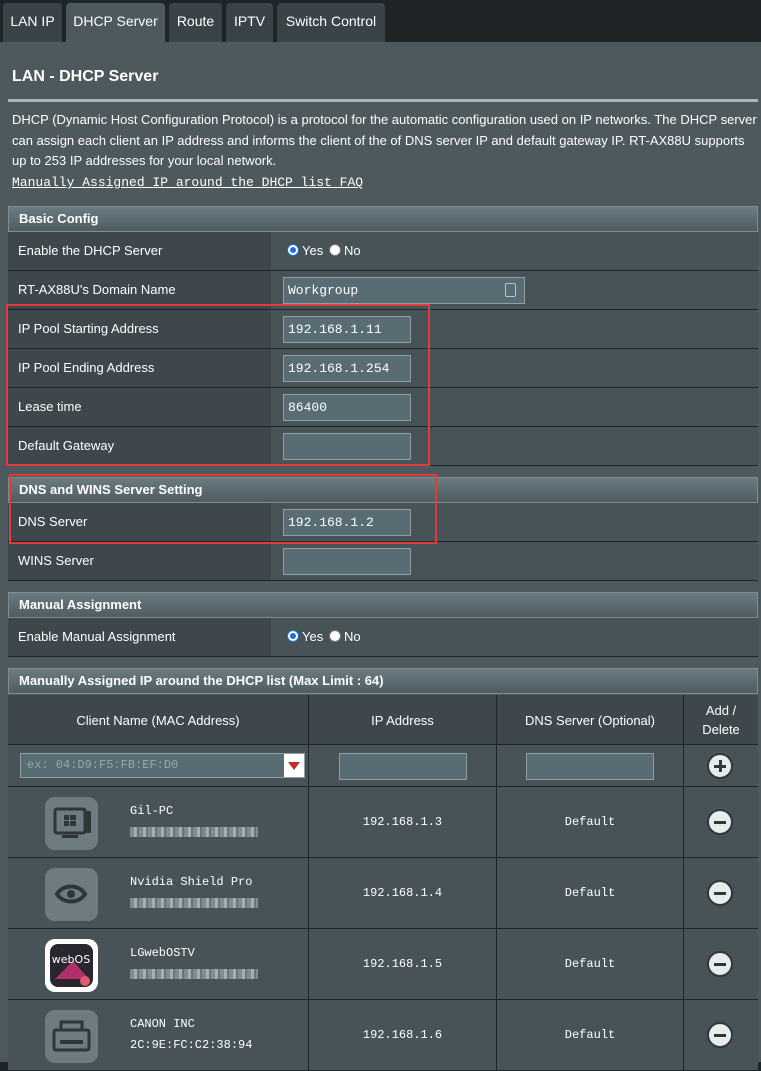 The height and width of the screenshot is (1071, 761). I want to click on enable-manual-value: Yes No, so click(514, 637).